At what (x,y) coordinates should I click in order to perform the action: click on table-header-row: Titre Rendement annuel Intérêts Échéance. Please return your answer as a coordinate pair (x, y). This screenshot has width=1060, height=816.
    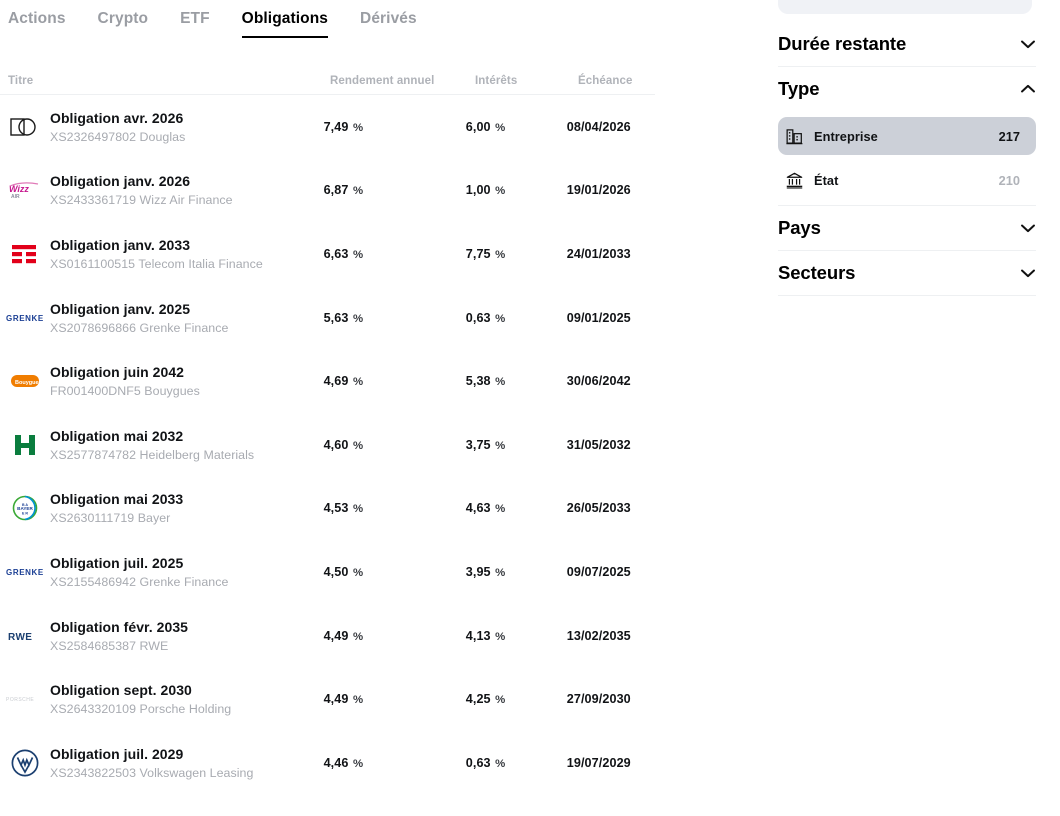
    Looking at the image, I should click on (327, 82).